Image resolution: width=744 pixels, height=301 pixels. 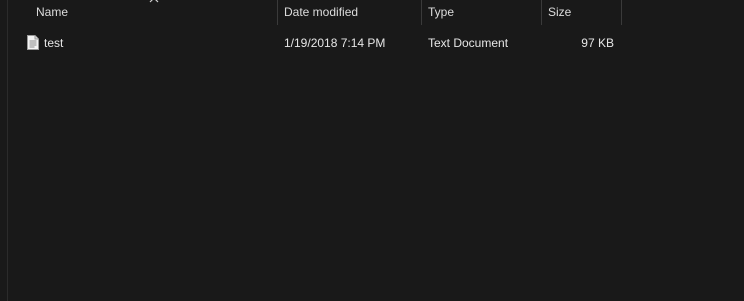 I want to click on column-header-size: Size, so click(x=582, y=12).